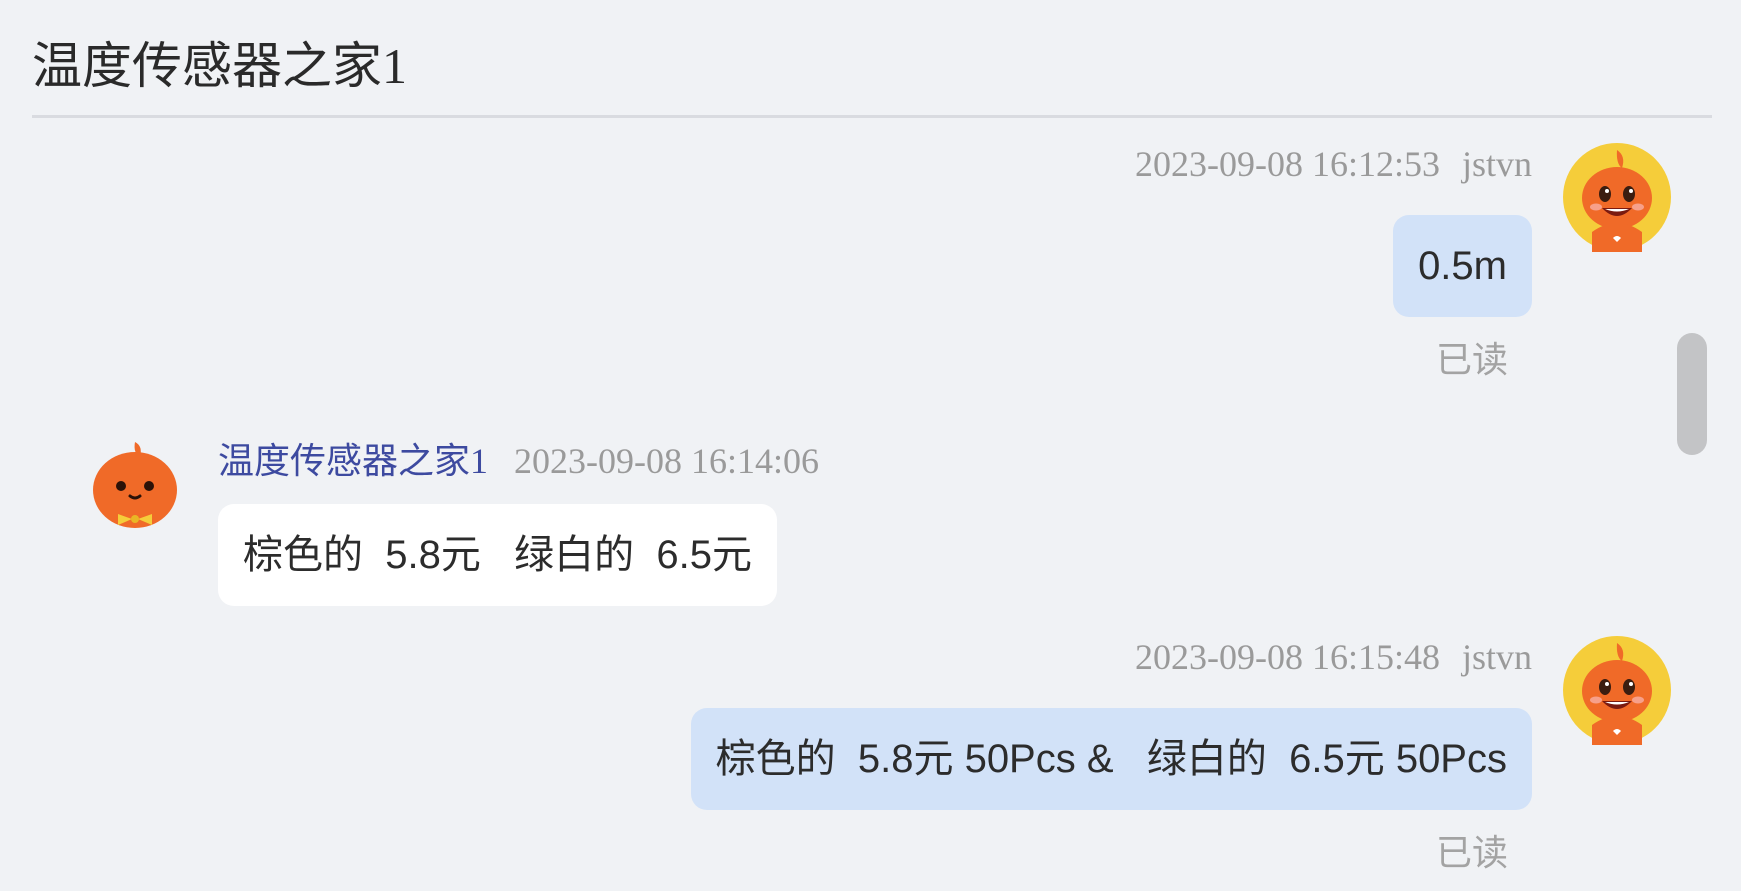 This screenshot has height=891, width=1741. Describe the element at coordinates (498, 555) in the screenshot. I see `message-bubble-incoming: 棕色的 5.8元 绿白的 6.5元` at that location.